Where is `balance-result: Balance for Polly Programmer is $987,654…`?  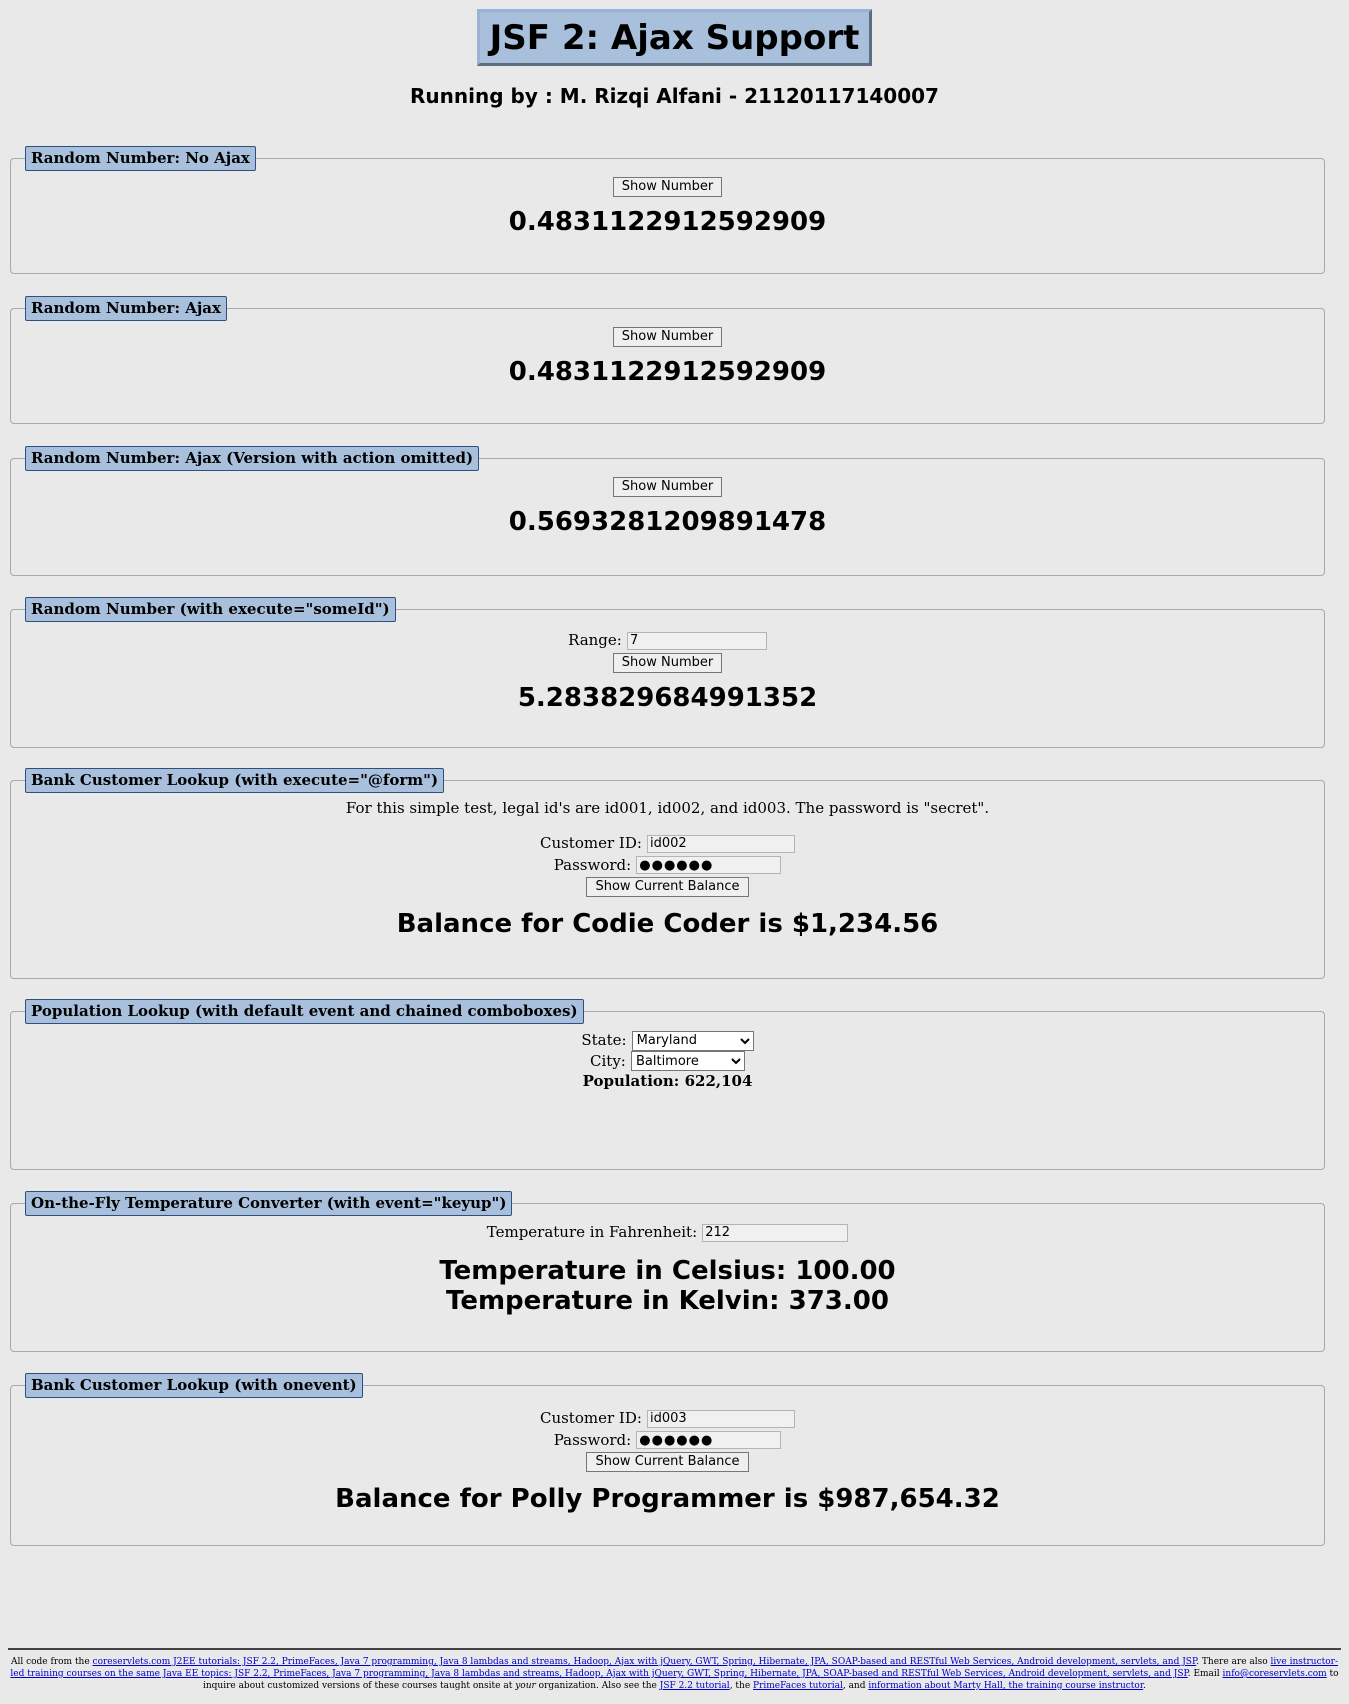
balance-result: Balance for Polly Programmer is $987,654… is located at coordinates (667, 1499).